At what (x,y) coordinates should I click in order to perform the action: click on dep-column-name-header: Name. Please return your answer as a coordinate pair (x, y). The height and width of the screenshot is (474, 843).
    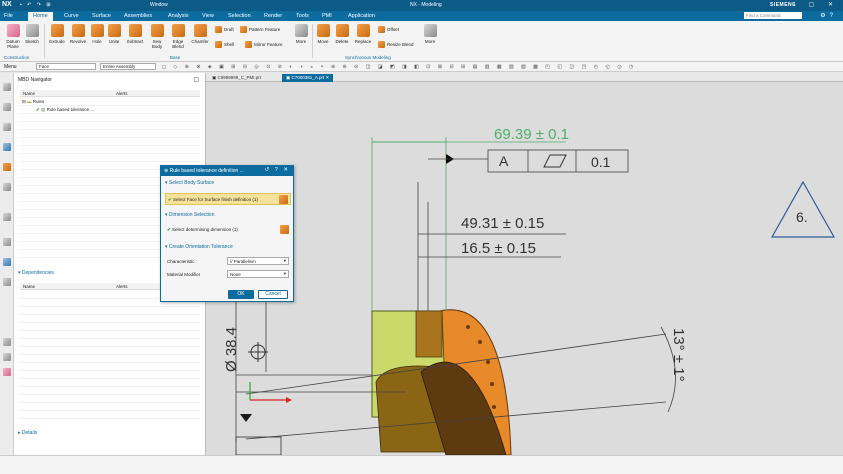
    Looking at the image, I should click on (29, 286).